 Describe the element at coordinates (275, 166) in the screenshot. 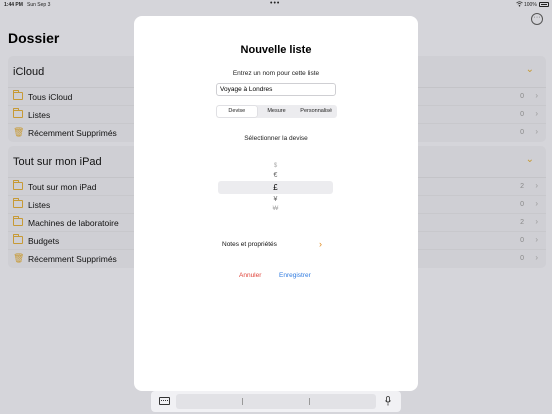

I see `picker-option: $` at that location.